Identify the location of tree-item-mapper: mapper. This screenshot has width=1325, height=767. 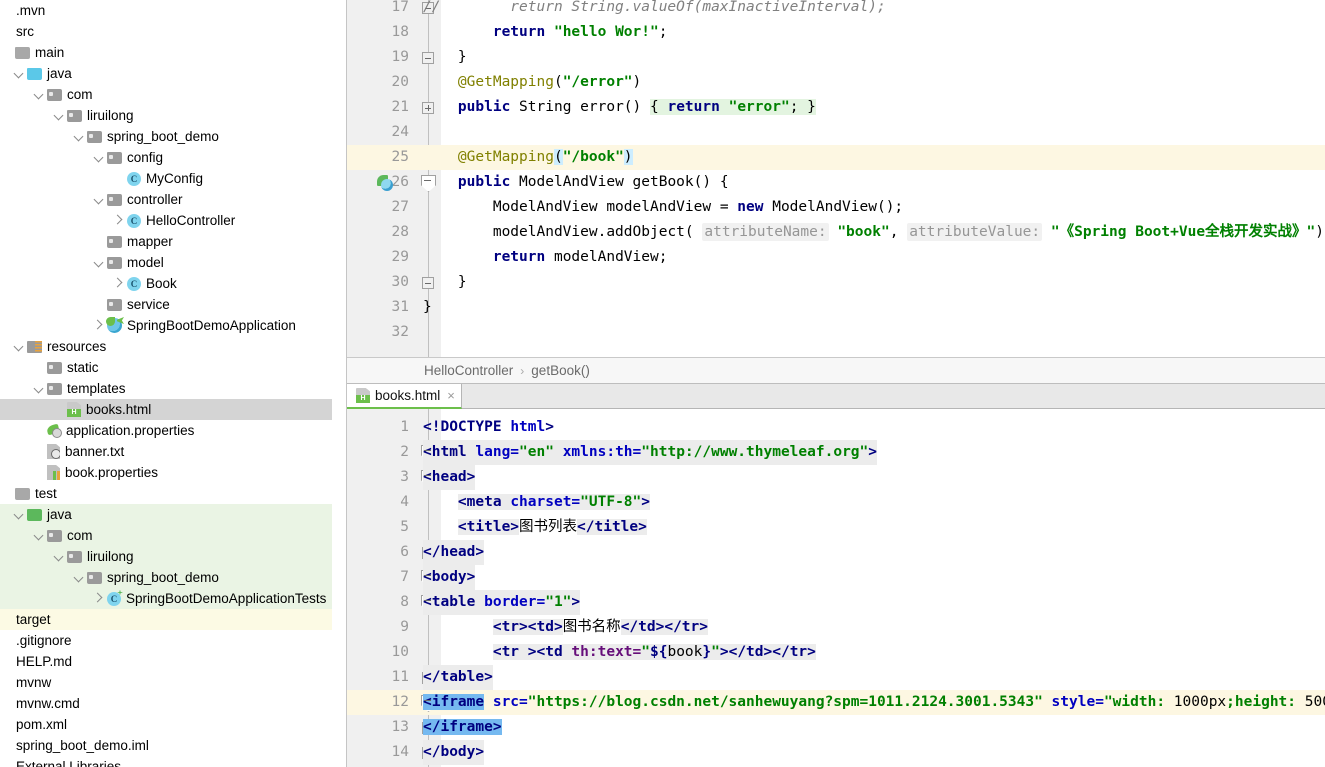
(173, 241).